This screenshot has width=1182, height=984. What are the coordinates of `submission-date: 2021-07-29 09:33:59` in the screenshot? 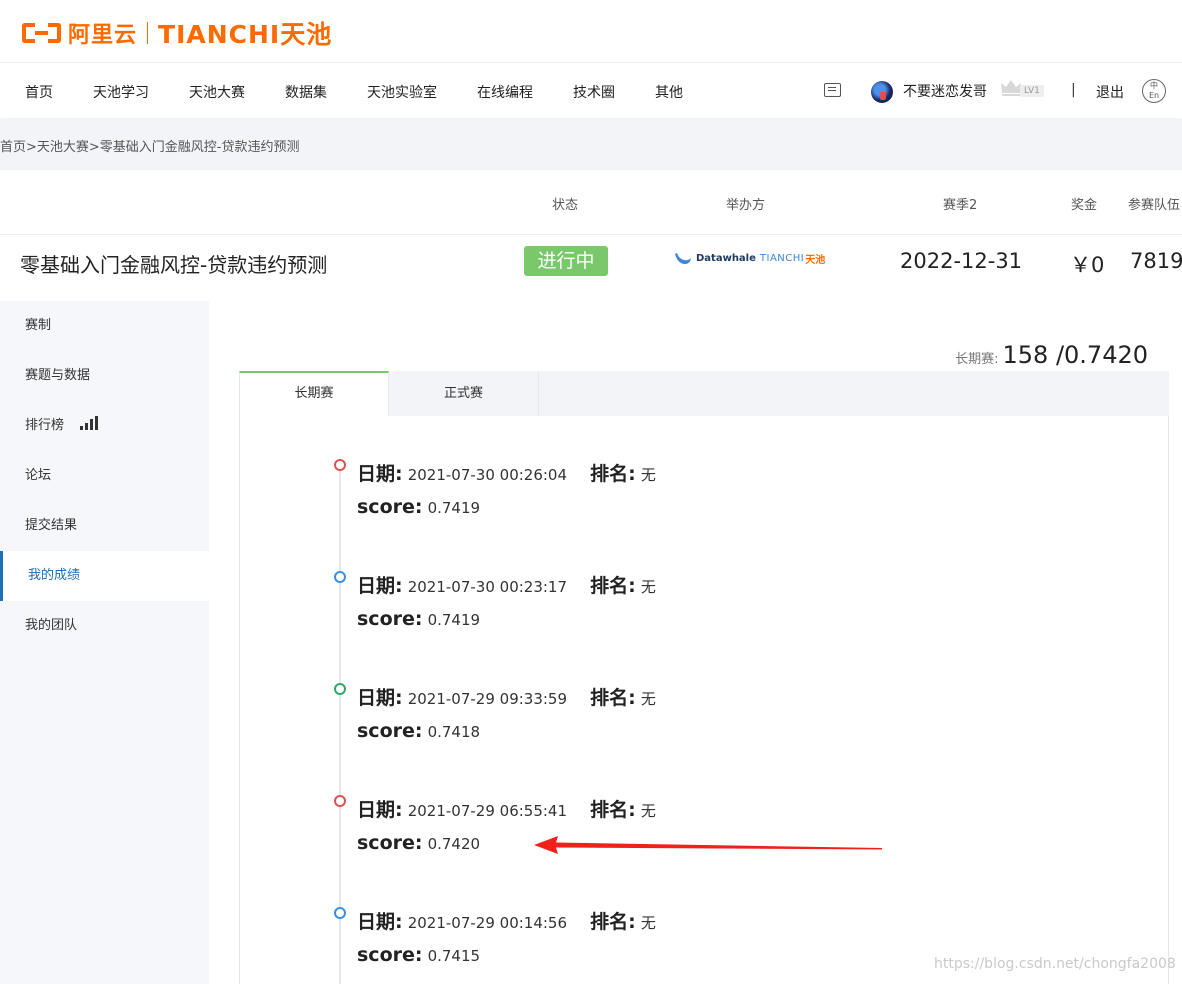 It's located at (487, 699).